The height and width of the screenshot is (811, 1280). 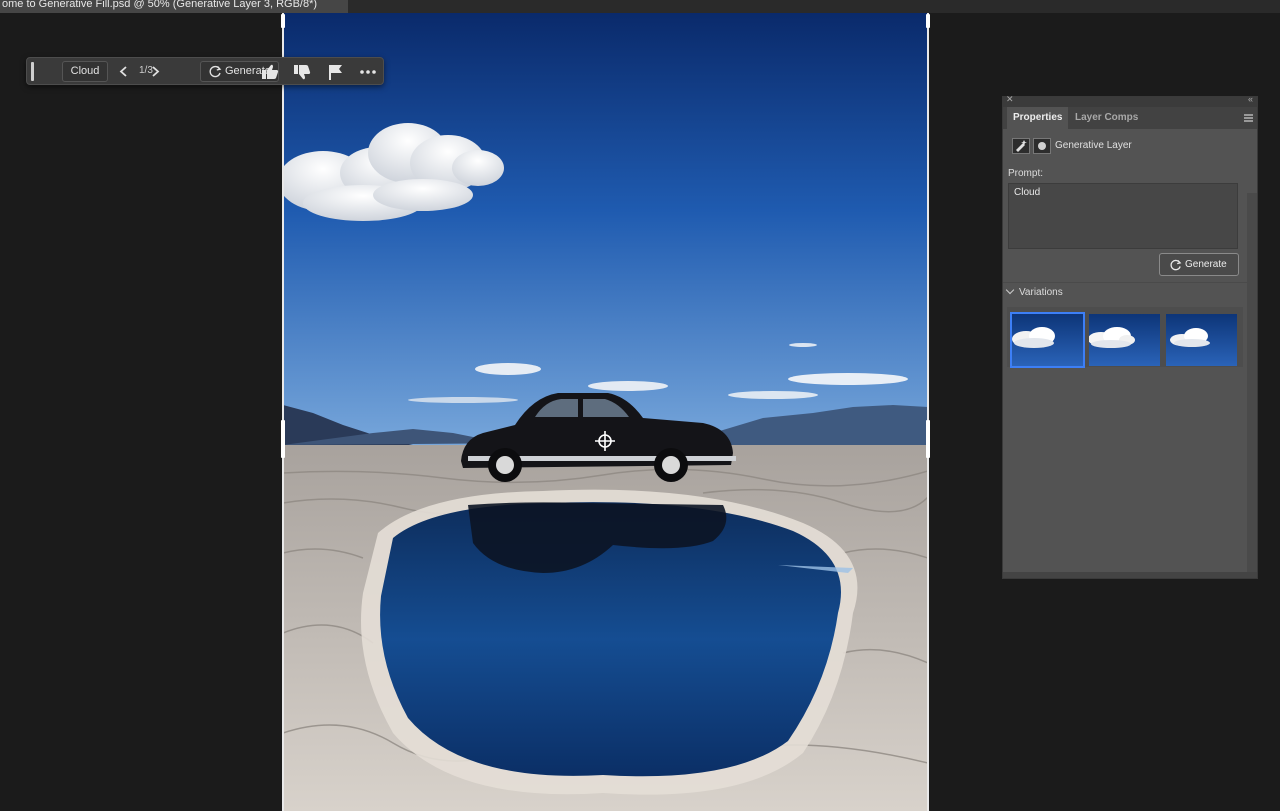 What do you see at coordinates (1106, 118) in the screenshot?
I see `tab-layer-comps: Layer Comps` at bounding box center [1106, 118].